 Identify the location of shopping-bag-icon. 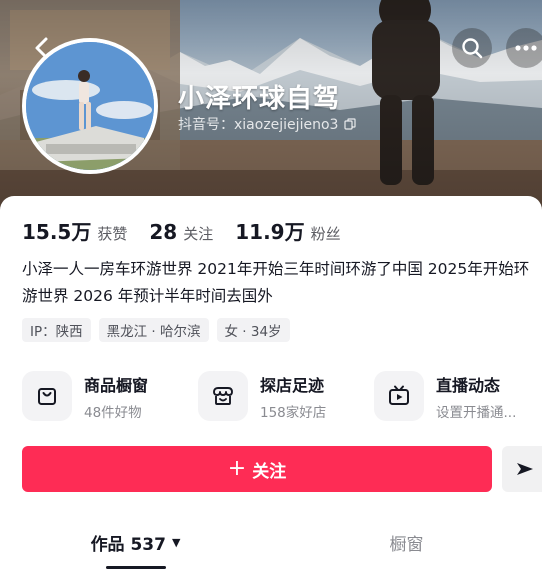
(47, 396).